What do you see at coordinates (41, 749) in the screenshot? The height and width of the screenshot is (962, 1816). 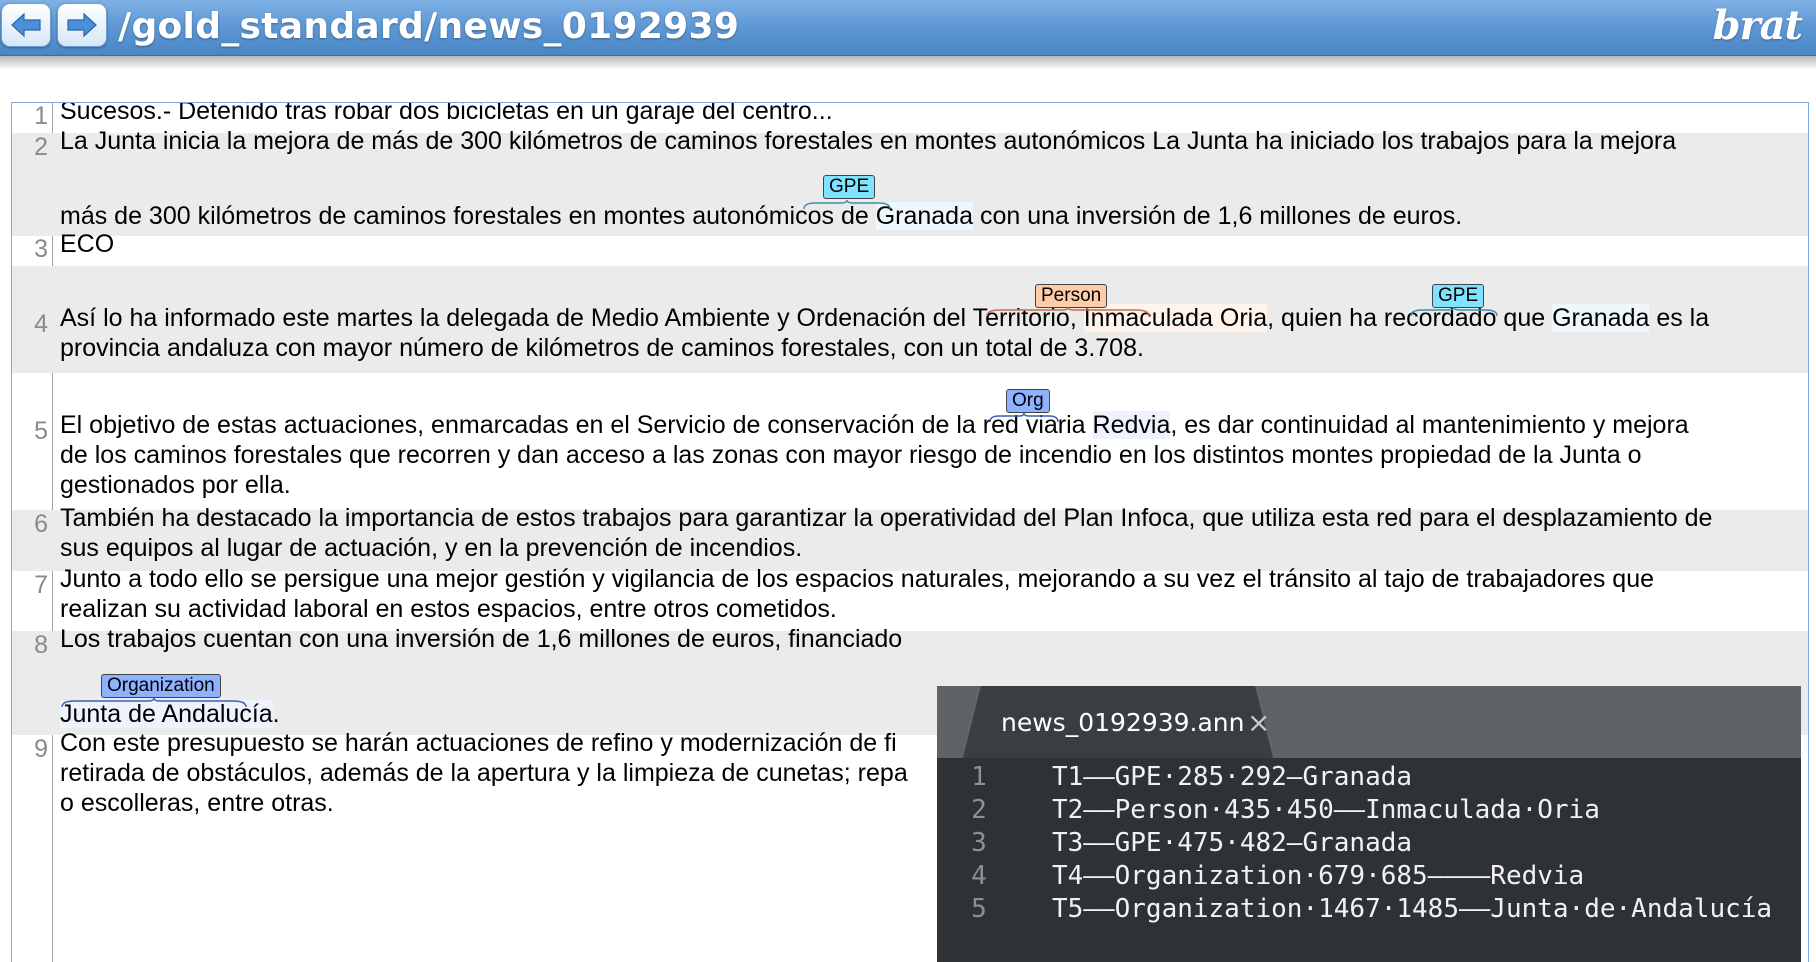 I see `line-number: 9` at bounding box center [41, 749].